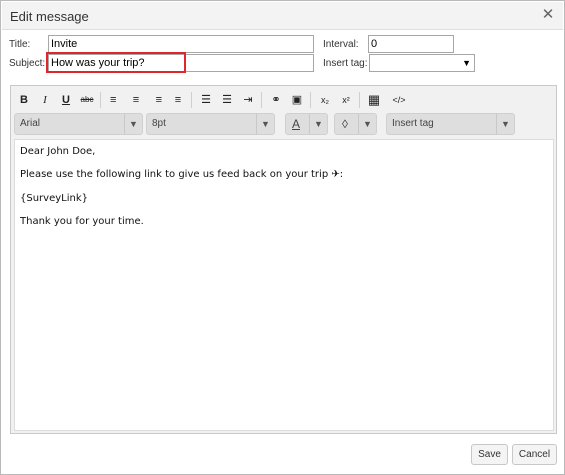 The image size is (565, 475). What do you see at coordinates (422, 63) in the screenshot?
I see `insert-tag-select: ▼` at bounding box center [422, 63].